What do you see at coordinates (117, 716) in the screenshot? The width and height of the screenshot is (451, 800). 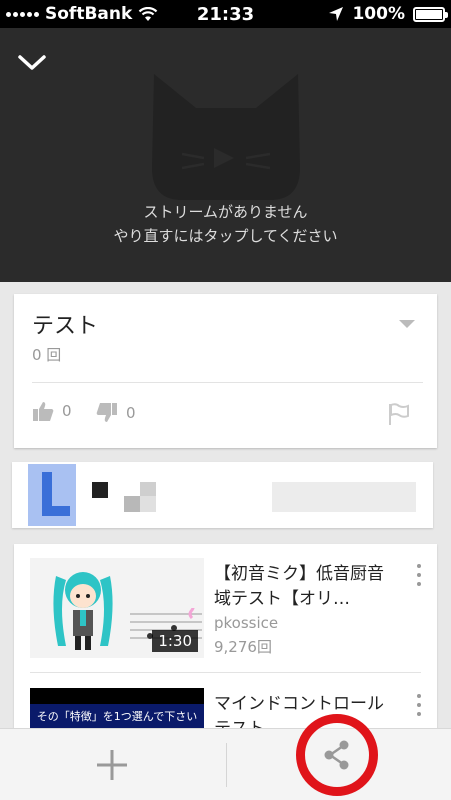 I see `thumbnail-caption: その「特徴」を1つ選んで下さい` at bounding box center [117, 716].